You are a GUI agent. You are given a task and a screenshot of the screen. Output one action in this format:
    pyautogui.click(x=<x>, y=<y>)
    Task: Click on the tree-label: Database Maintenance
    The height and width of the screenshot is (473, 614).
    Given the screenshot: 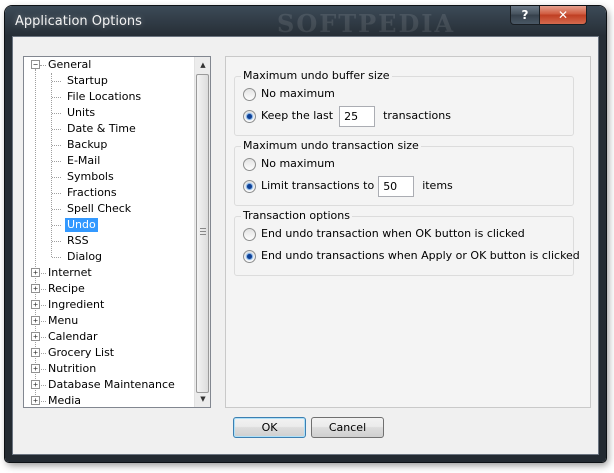 What is the action you would take?
    pyautogui.click(x=111, y=384)
    